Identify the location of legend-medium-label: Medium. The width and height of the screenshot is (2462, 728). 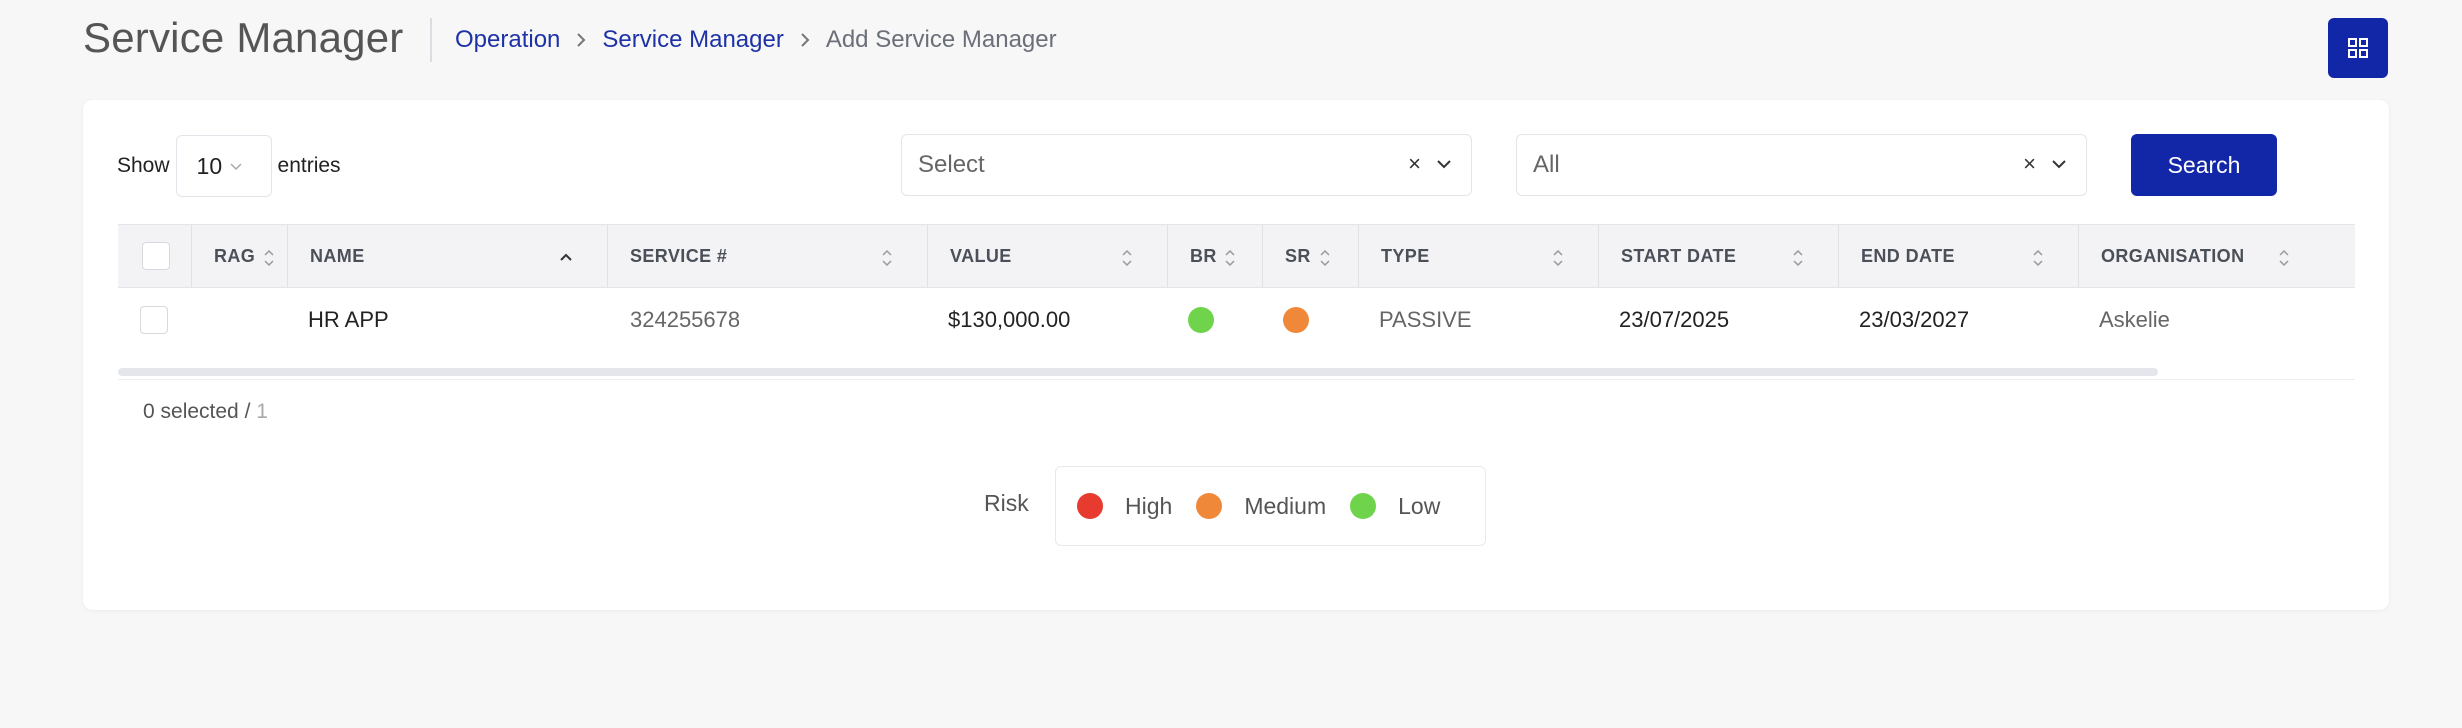
(1285, 505).